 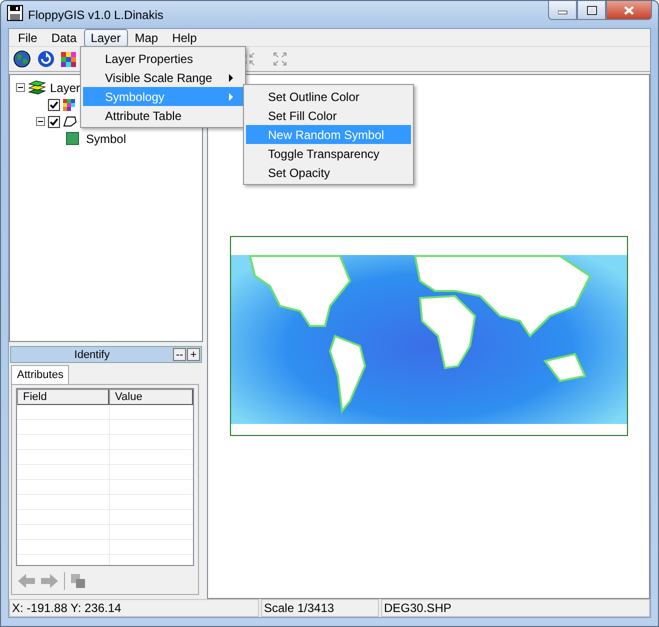 I want to click on menu-item: Layer Properties, so click(x=163, y=58).